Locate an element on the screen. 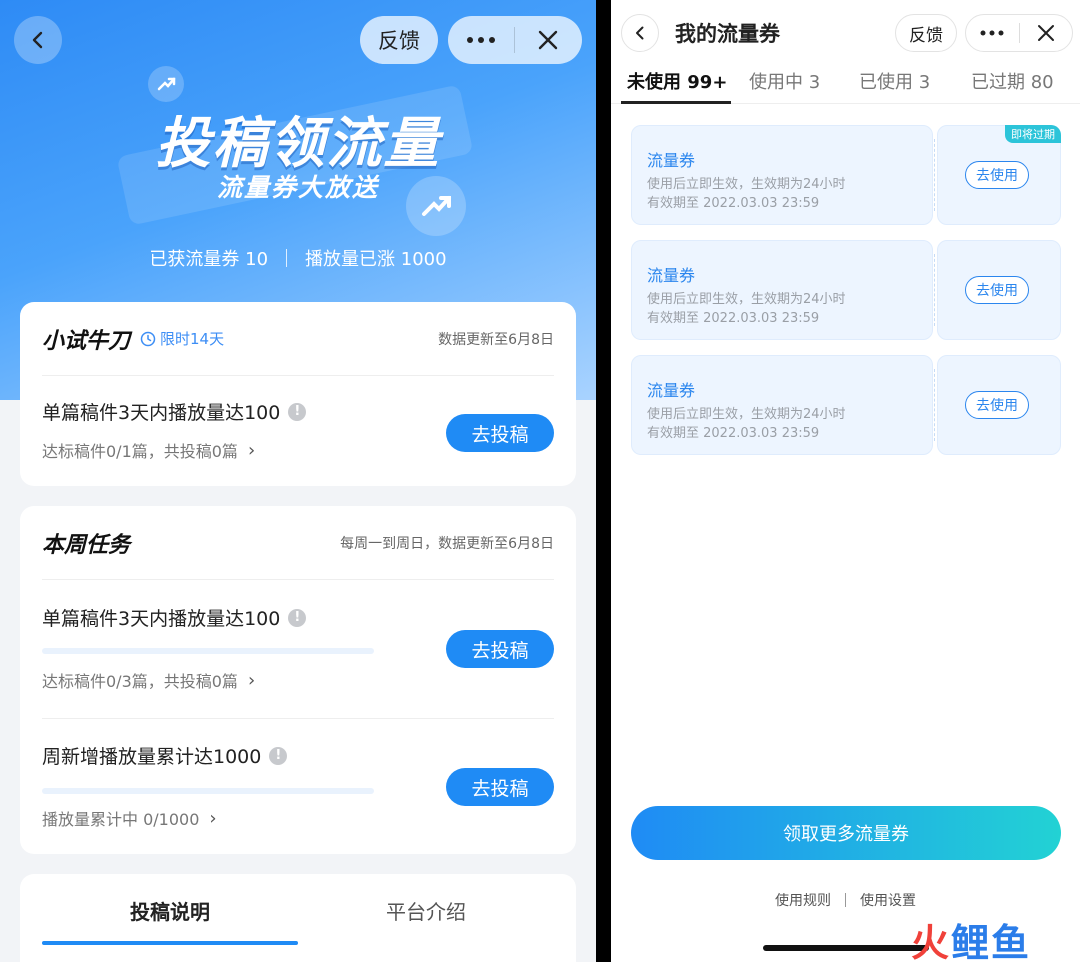 The image size is (1080, 962). tab-submission-guide: 投稿说明 is located at coordinates (170, 910).